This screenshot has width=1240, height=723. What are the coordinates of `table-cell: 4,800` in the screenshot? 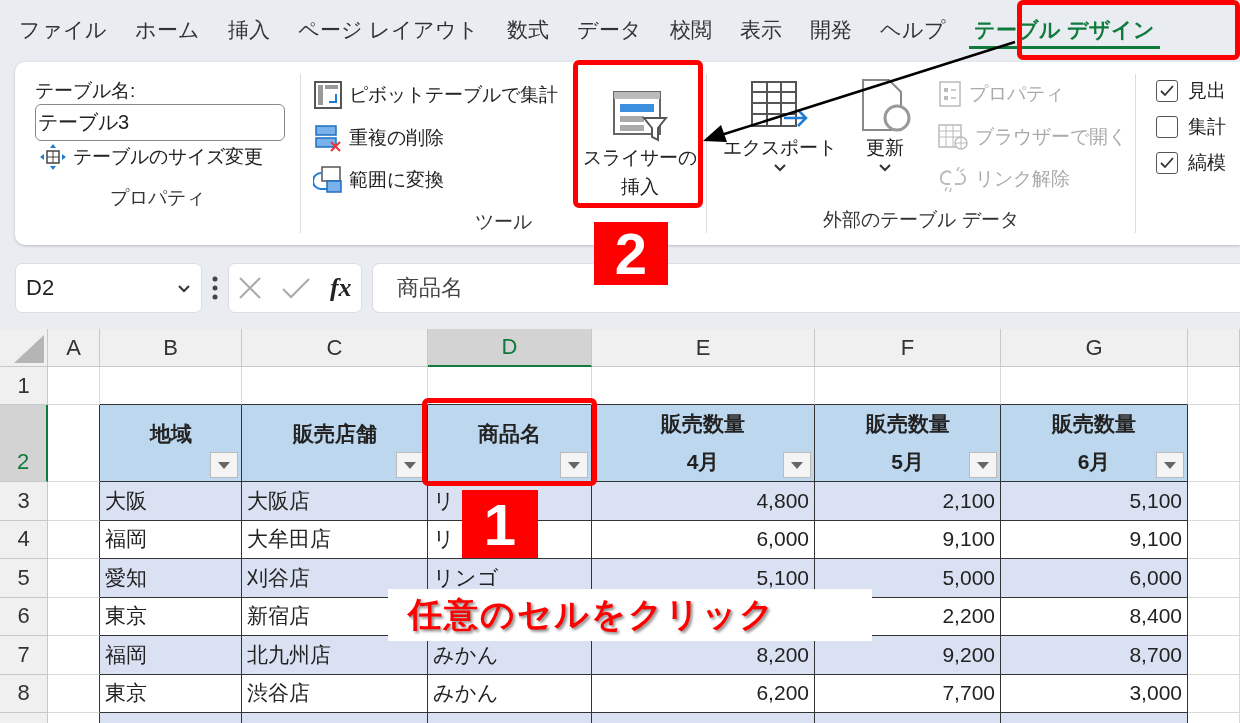 It's located at (703, 501).